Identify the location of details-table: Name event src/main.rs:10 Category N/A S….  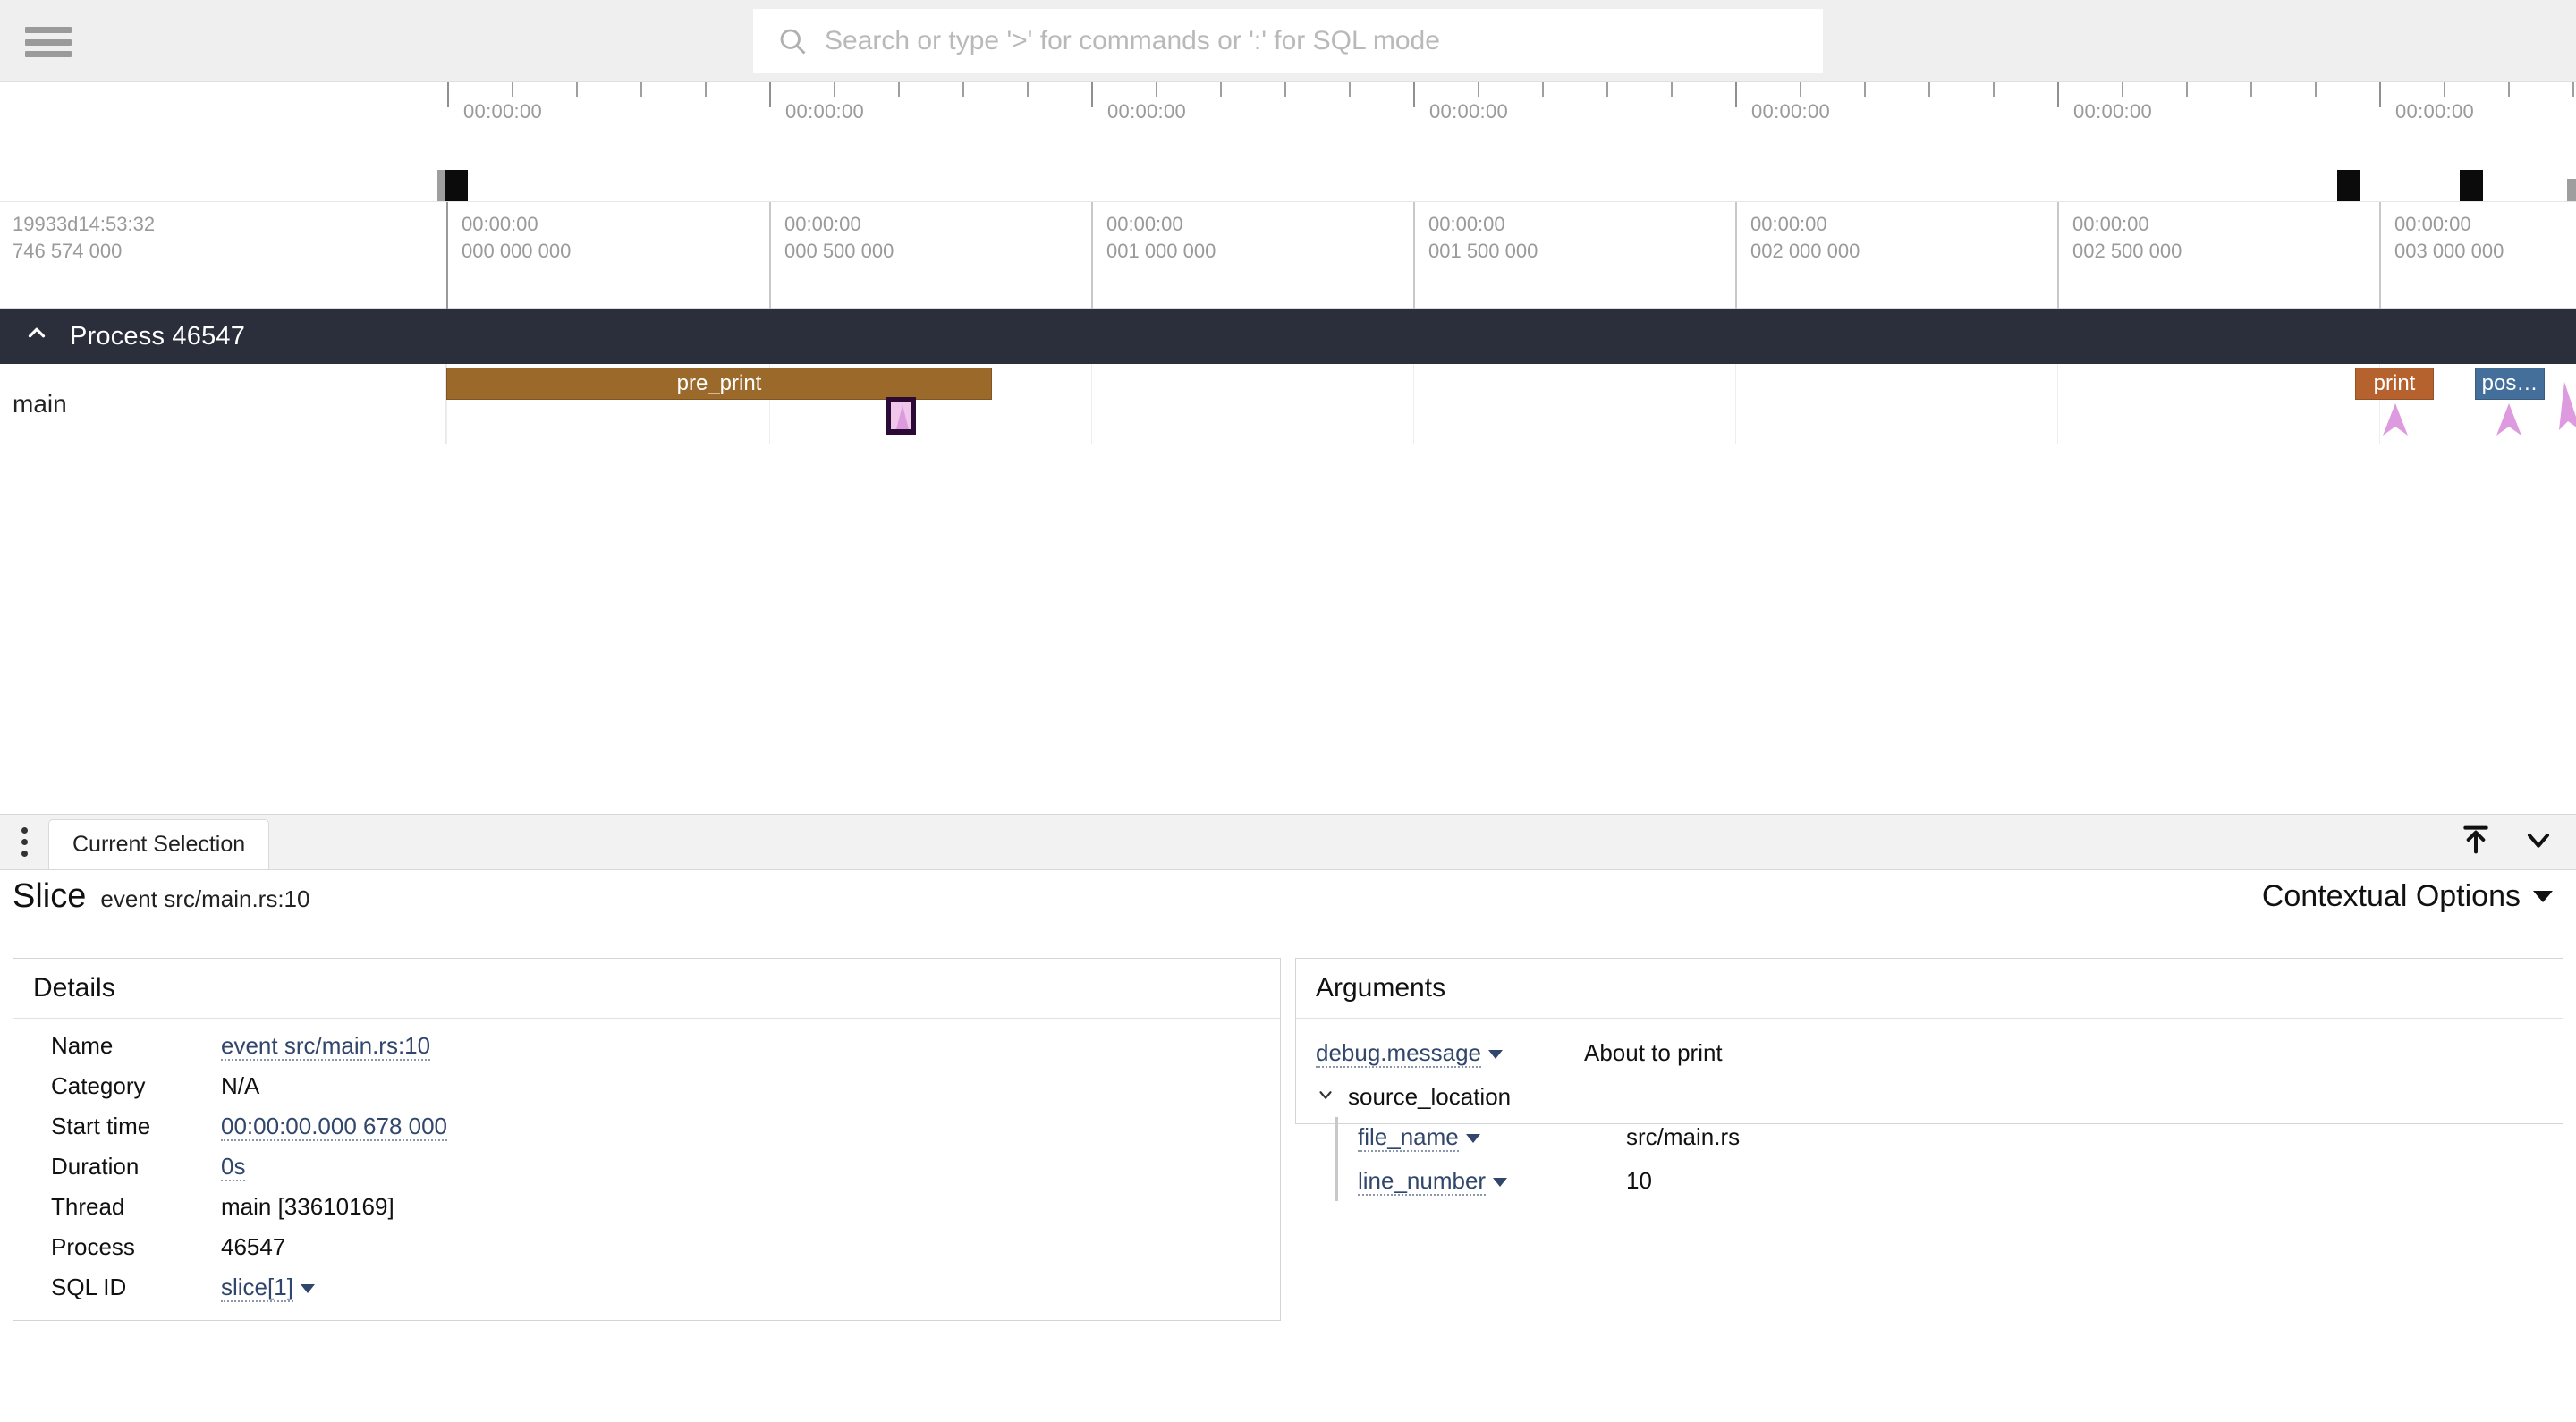
(646, 1163).